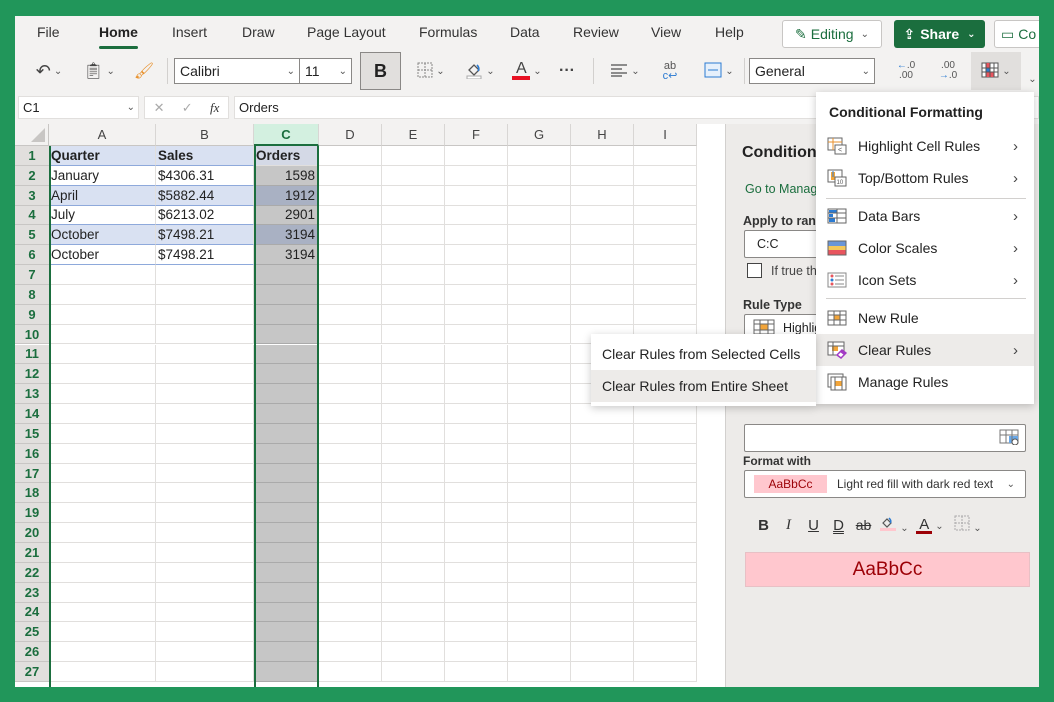 The image size is (1054, 702). I want to click on strikethrough-button: ab, so click(863, 525).